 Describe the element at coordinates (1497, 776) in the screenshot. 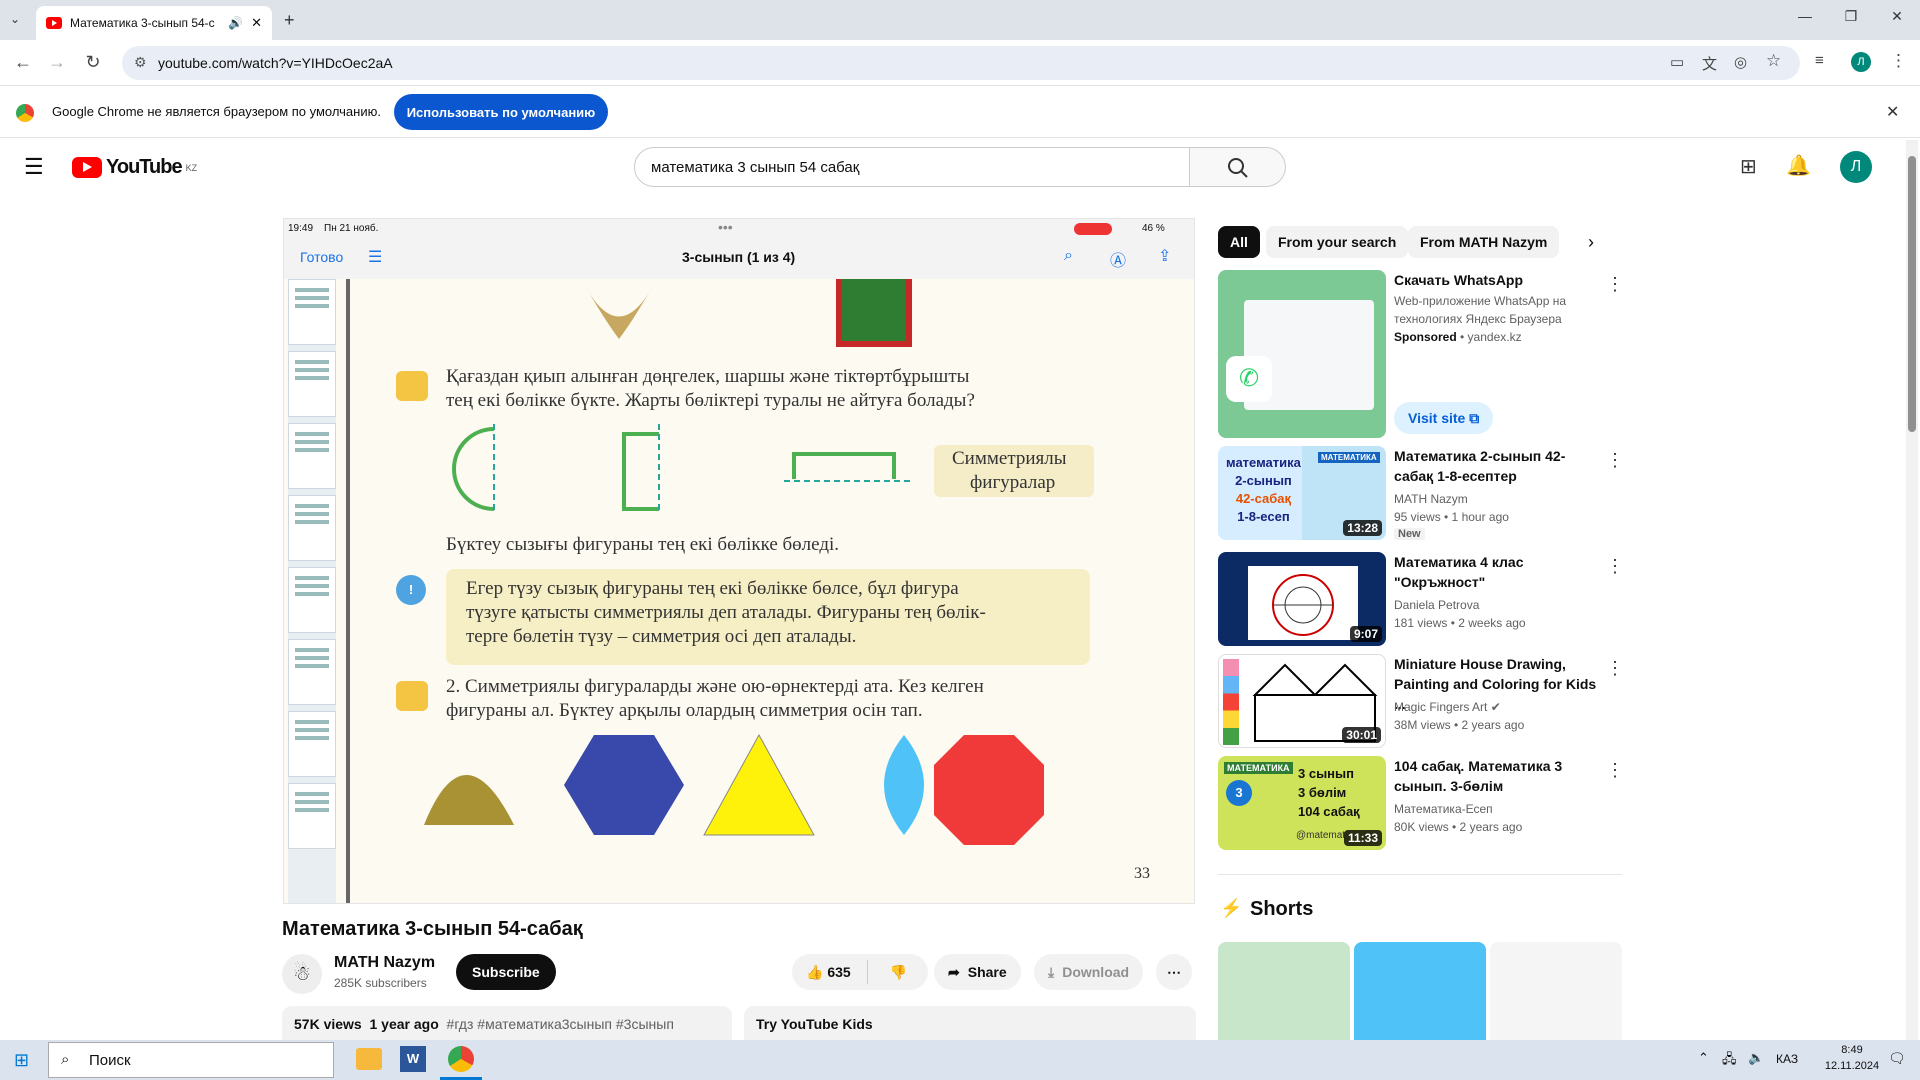

I see `video-title: 104 сабақ. Математика 3 сынып. 3-бөлім` at that location.